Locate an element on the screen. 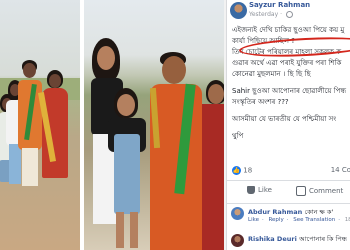 The height and width of the screenshot is (250, 350). commenter-name: Abdur Rahman is located at coordinates (275, 212).